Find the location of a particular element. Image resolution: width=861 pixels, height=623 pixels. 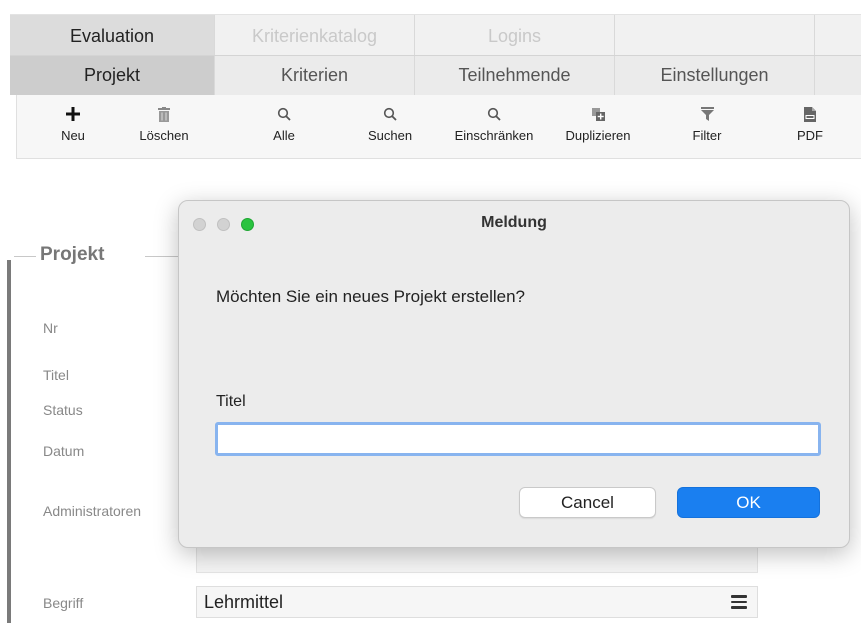

pdf-button: PDF is located at coordinates (810, 123).